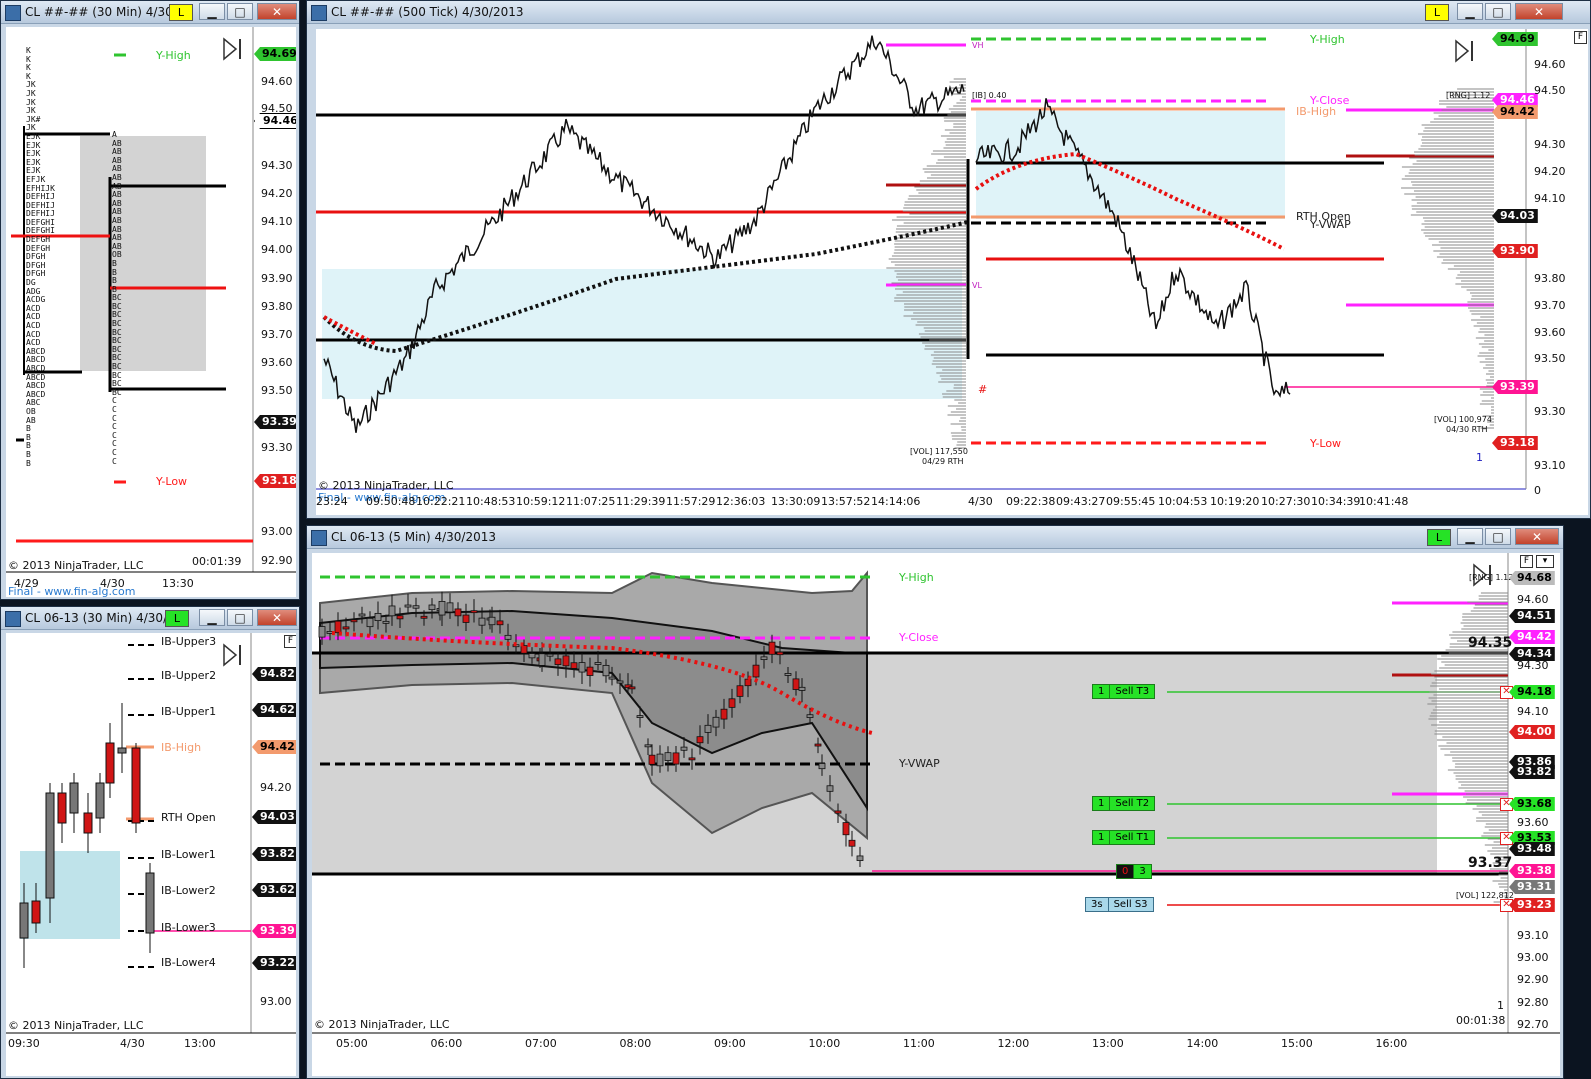 The height and width of the screenshot is (1079, 1591). Describe the element at coordinates (274, 817) in the screenshot. I see `ib-badge-3: 94.03` at that location.